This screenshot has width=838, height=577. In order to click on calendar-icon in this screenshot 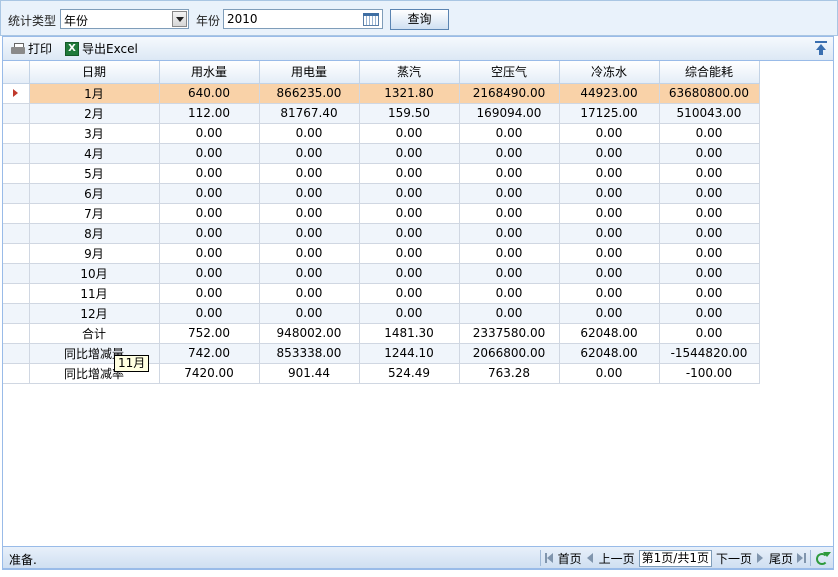, I will do `click(371, 19)`.